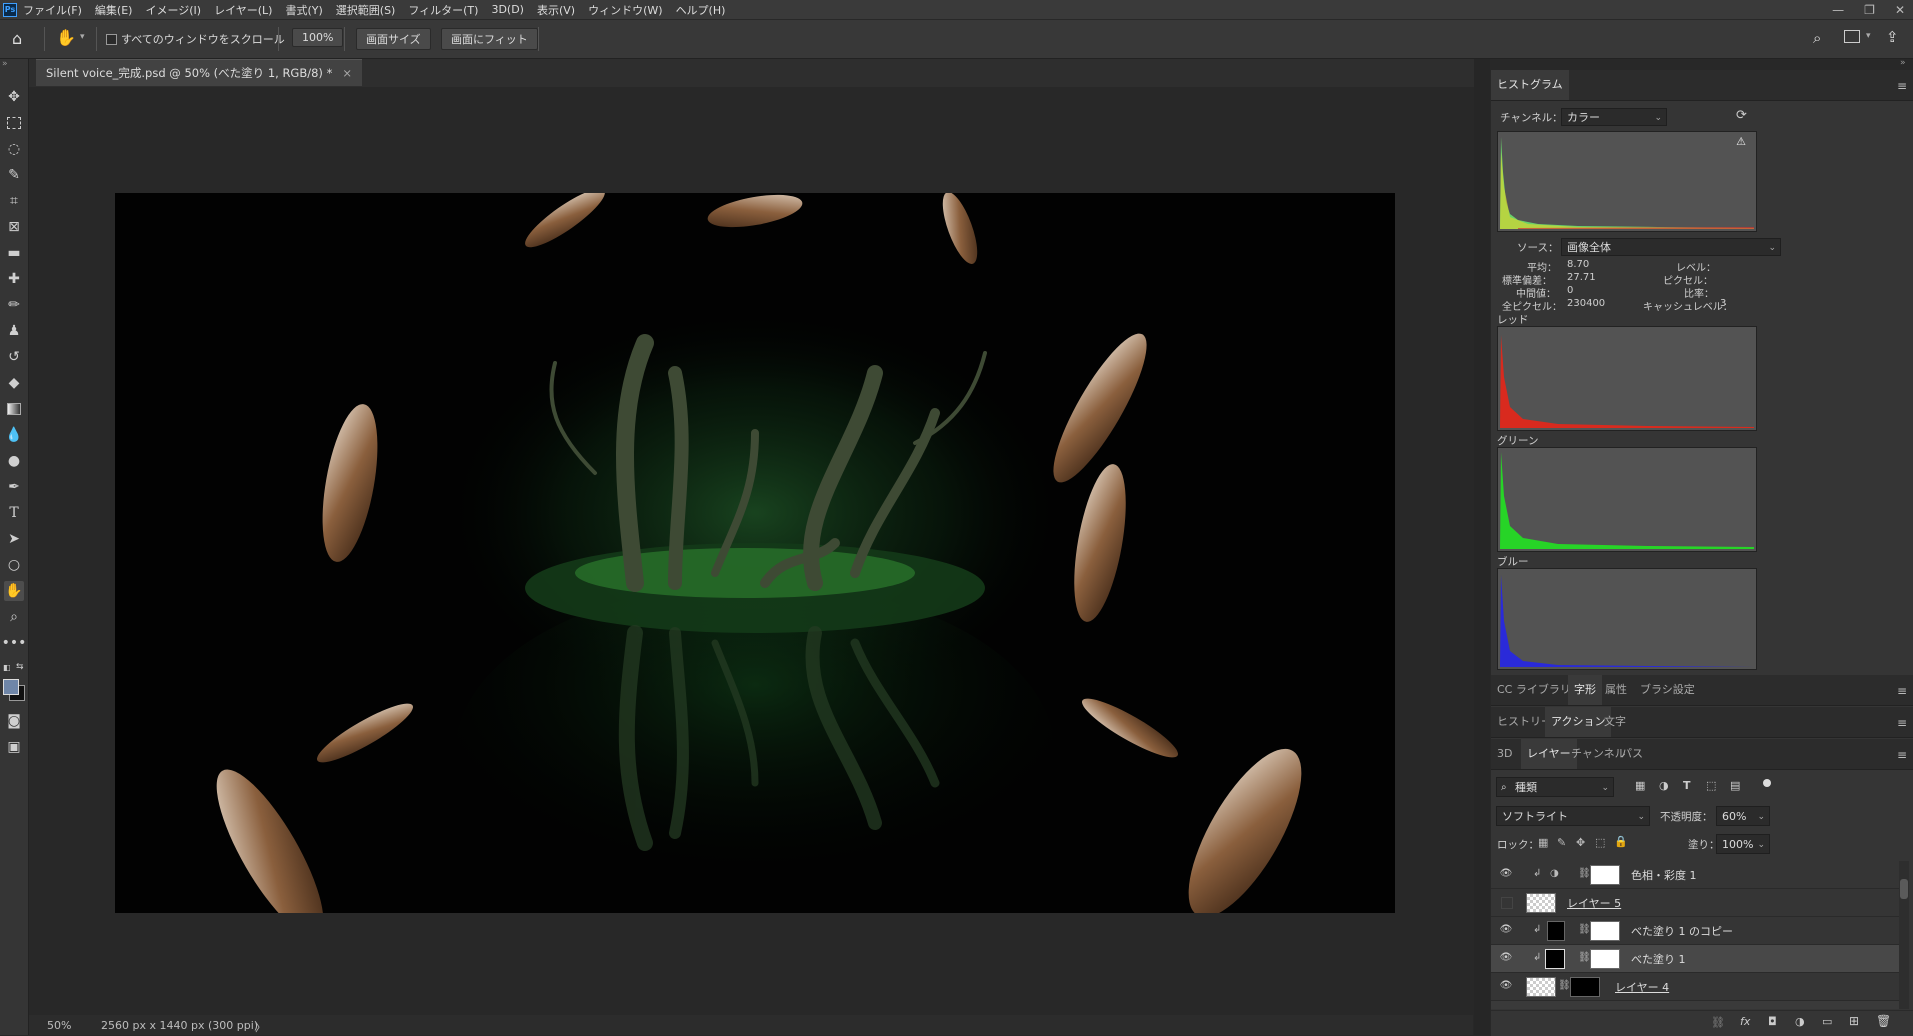 Image resolution: width=1913 pixels, height=1036 pixels. What do you see at coordinates (14, 461) in the screenshot?
I see `dodge-tool-icon: ●` at bounding box center [14, 461].